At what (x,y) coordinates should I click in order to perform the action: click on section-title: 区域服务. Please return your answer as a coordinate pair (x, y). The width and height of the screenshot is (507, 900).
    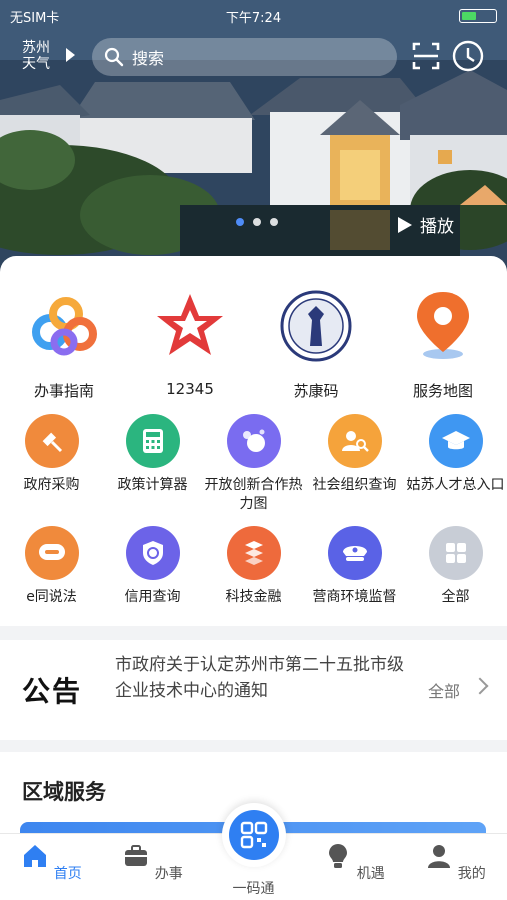
    Looking at the image, I should click on (64, 792).